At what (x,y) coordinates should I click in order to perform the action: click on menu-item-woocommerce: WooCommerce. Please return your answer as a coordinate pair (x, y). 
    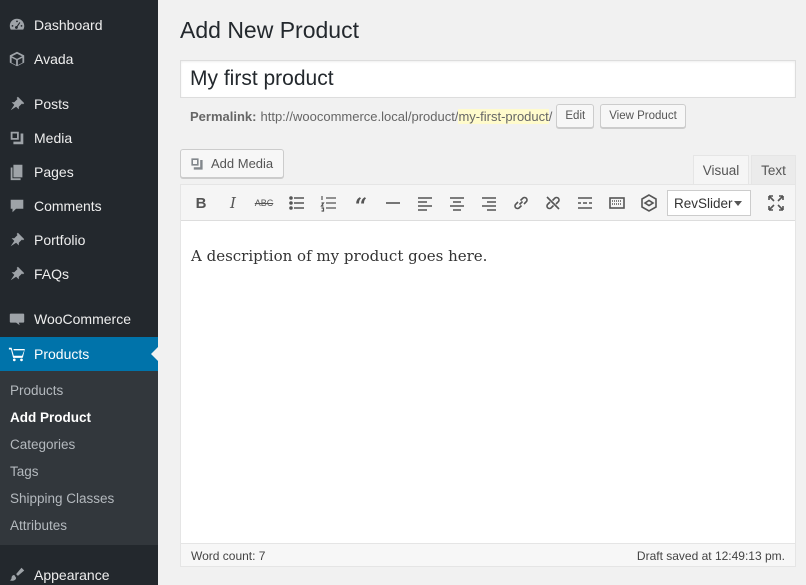
    Looking at the image, I should click on (79, 319).